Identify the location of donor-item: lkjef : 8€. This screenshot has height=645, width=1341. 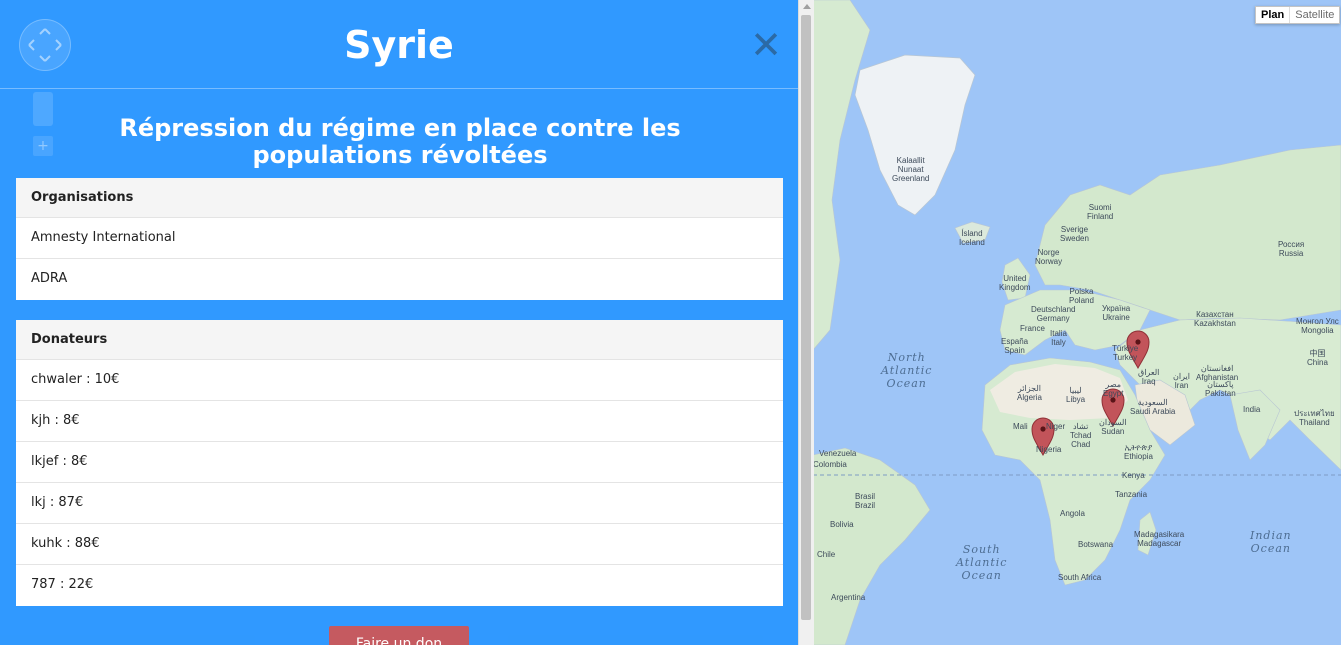
(399, 462).